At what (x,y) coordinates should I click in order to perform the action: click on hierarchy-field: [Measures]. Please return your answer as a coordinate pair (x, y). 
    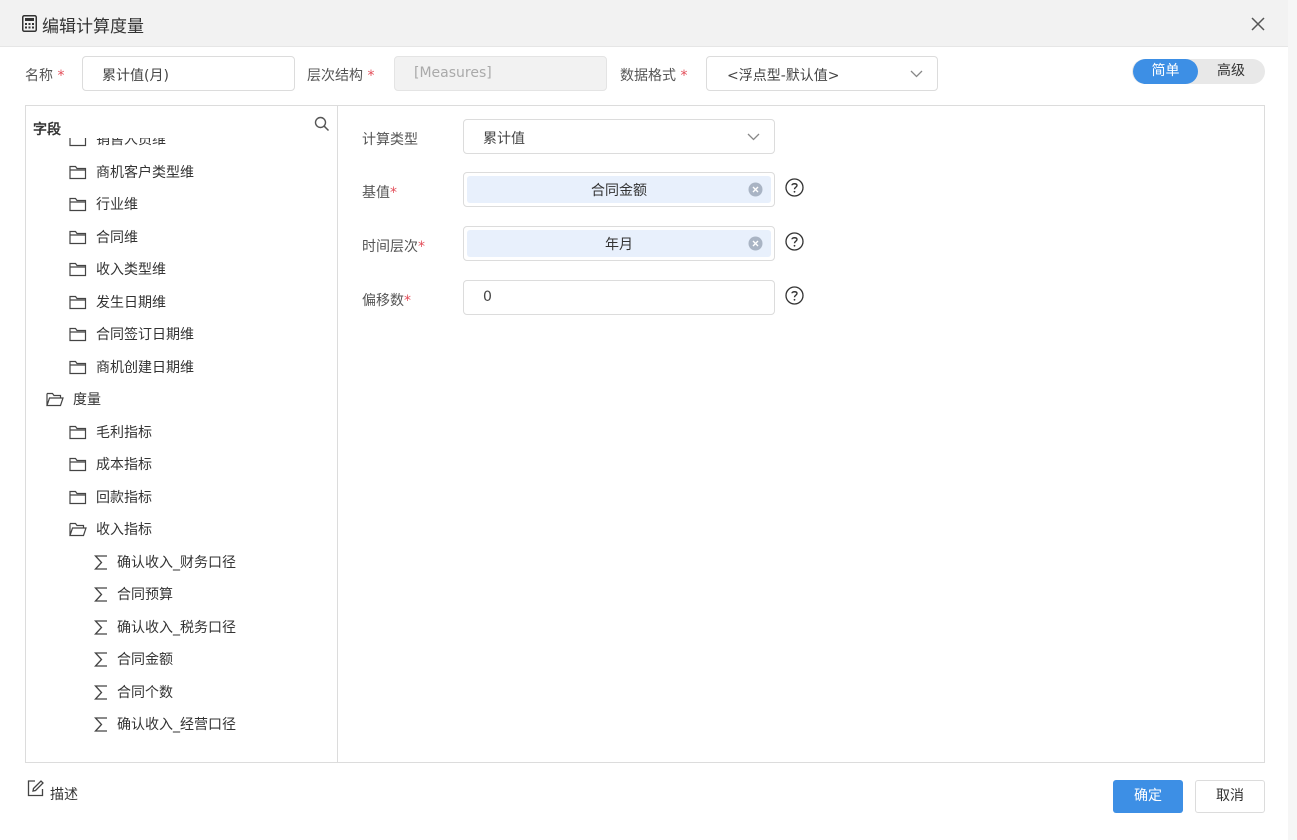
    Looking at the image, I should click on (500, 73).